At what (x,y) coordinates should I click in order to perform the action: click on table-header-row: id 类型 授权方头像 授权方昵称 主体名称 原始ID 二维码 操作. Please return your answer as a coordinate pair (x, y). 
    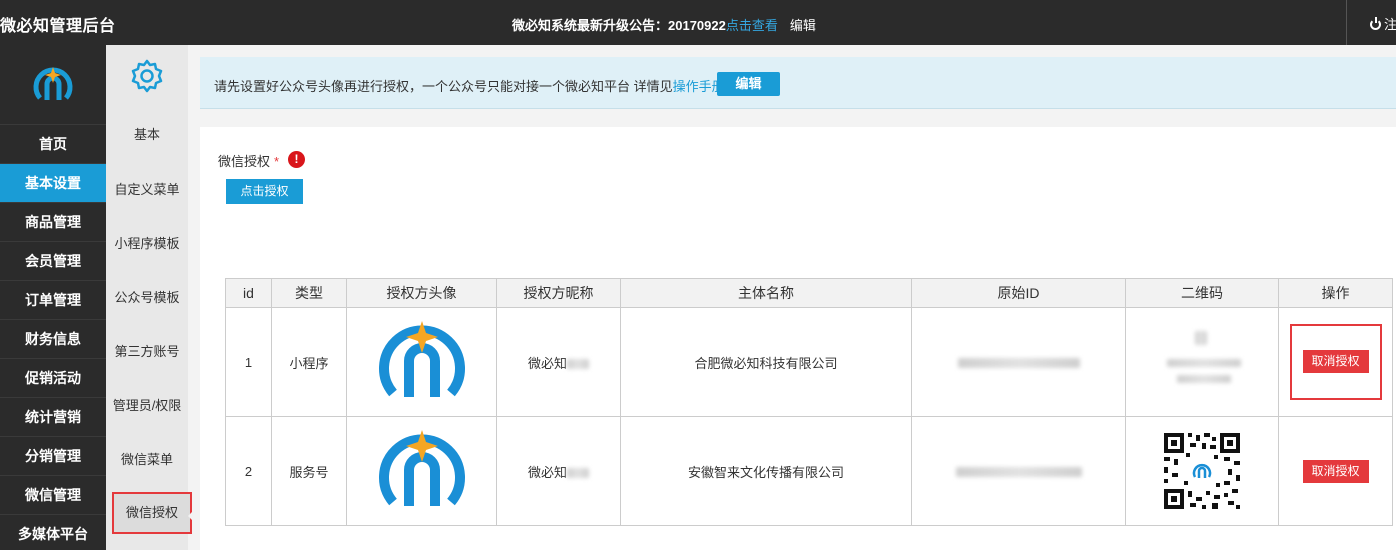
    Looking at the image, I should click on (809, 293).